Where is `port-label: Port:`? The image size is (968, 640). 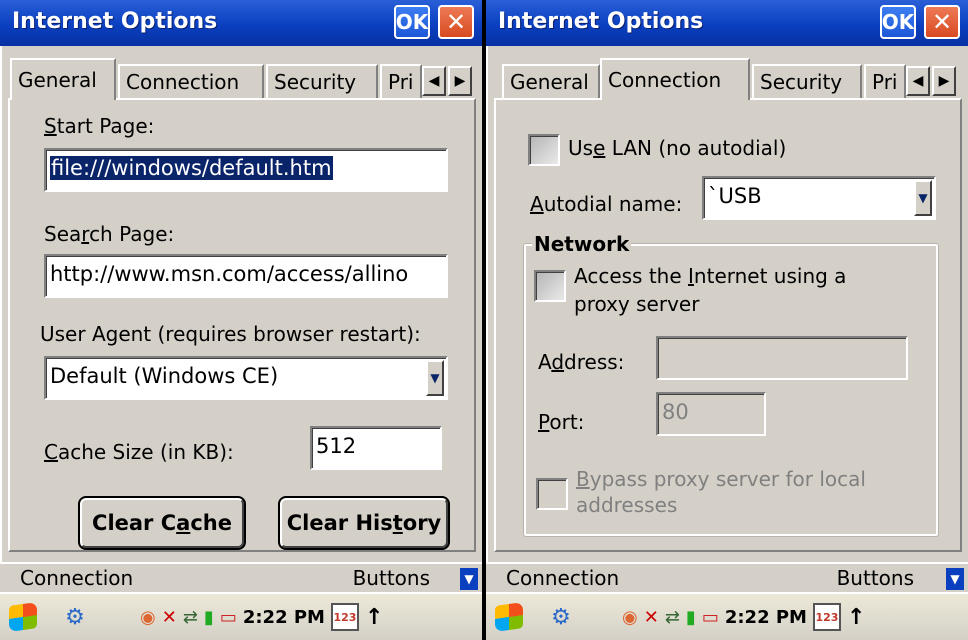
port-label: Port: is located at coordinates (561, 422).